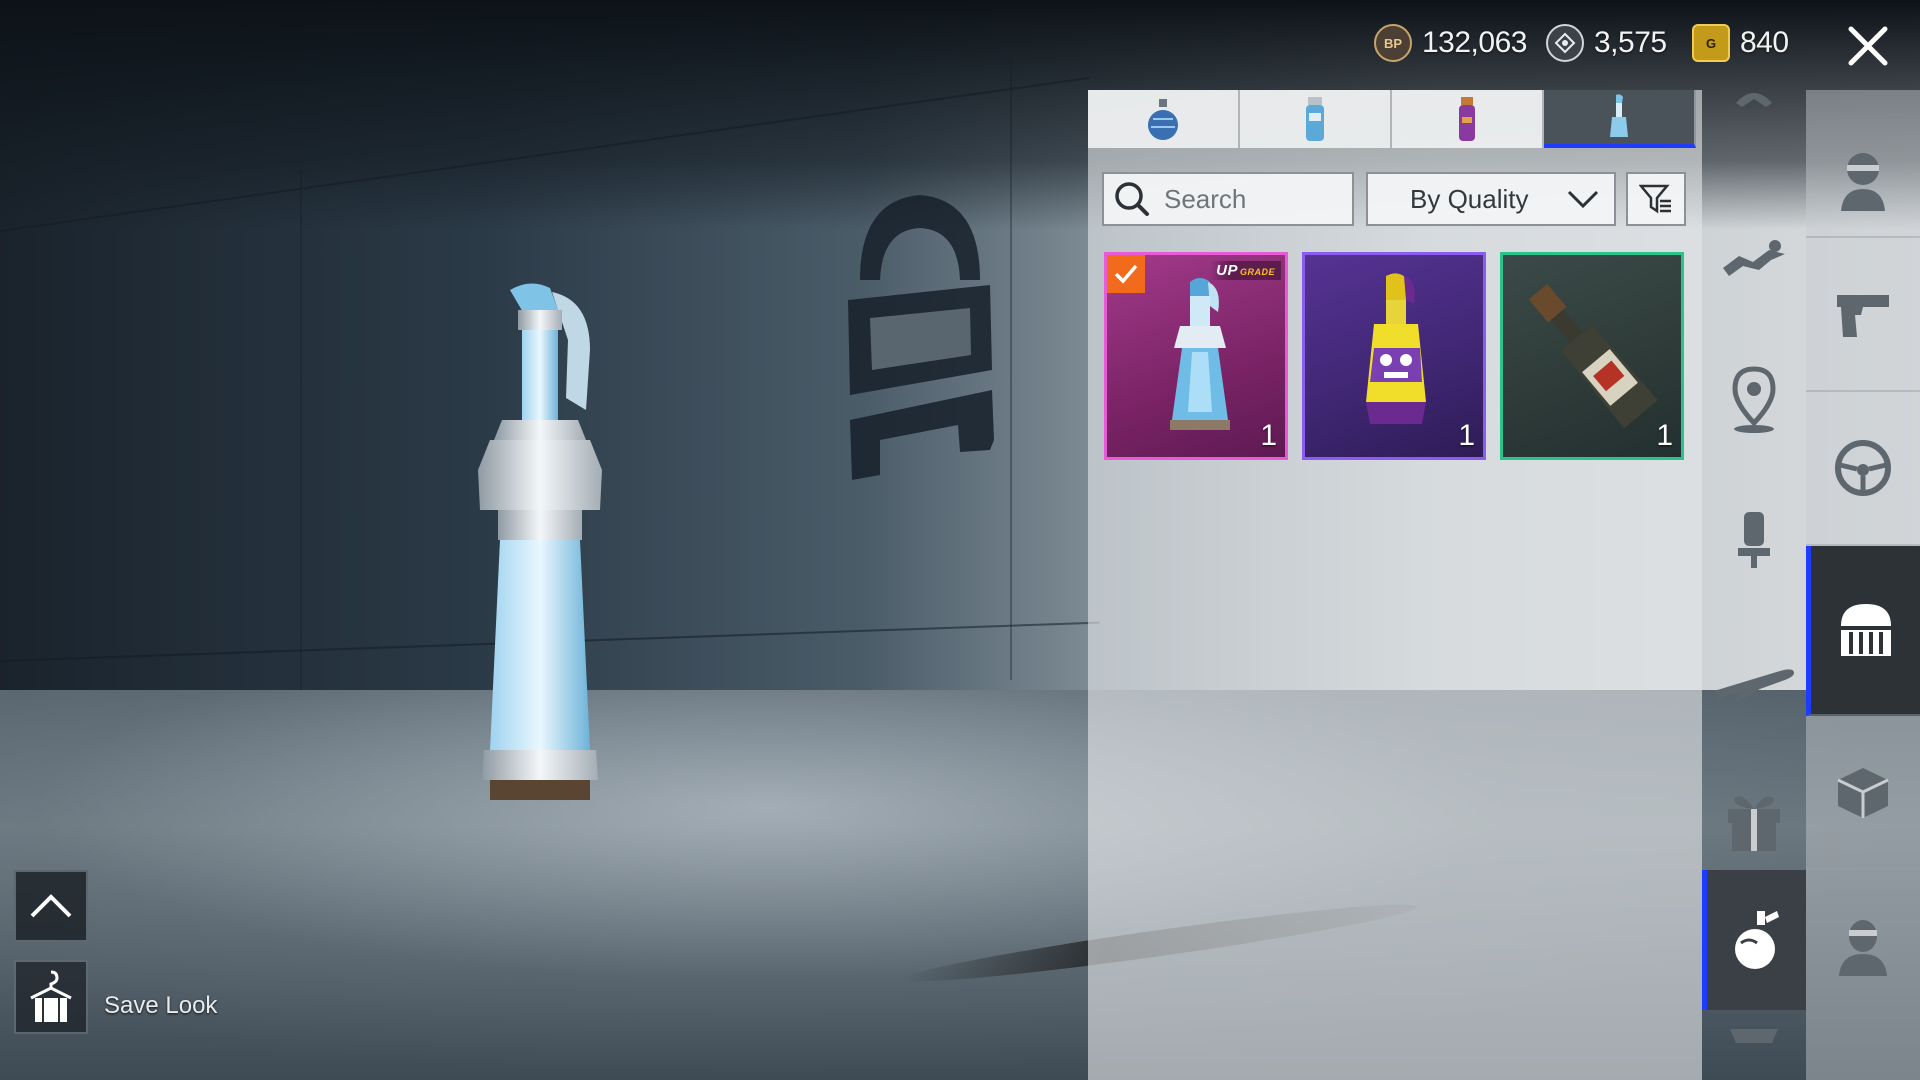  I want to click on item-card-molotov-epic: 1, so click(1394, 356).